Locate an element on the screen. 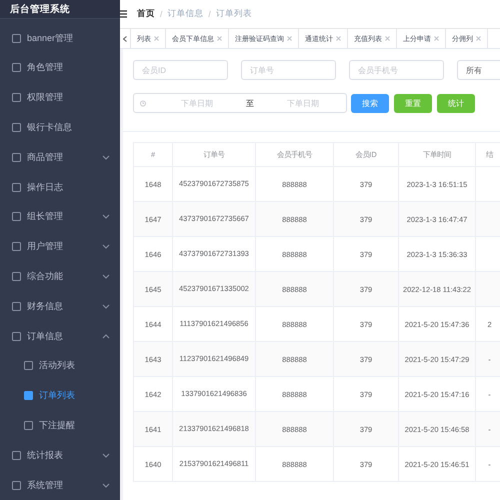  date-range-field: 下单日期 至 下单日期 is located at coordinates (240, 103).